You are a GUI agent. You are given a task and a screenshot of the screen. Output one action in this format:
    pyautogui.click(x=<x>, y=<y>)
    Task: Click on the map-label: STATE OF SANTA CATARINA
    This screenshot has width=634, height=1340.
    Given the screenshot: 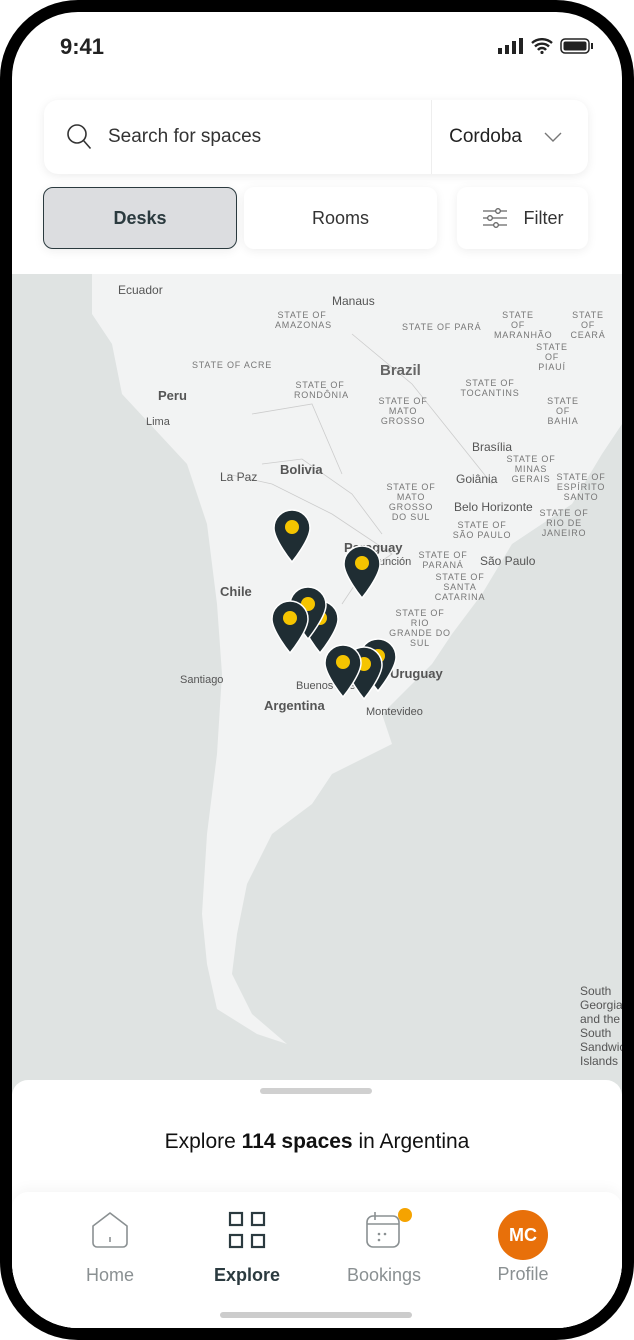 What is the action you would take?
    pyautogui.click(x=460, y=587)
    